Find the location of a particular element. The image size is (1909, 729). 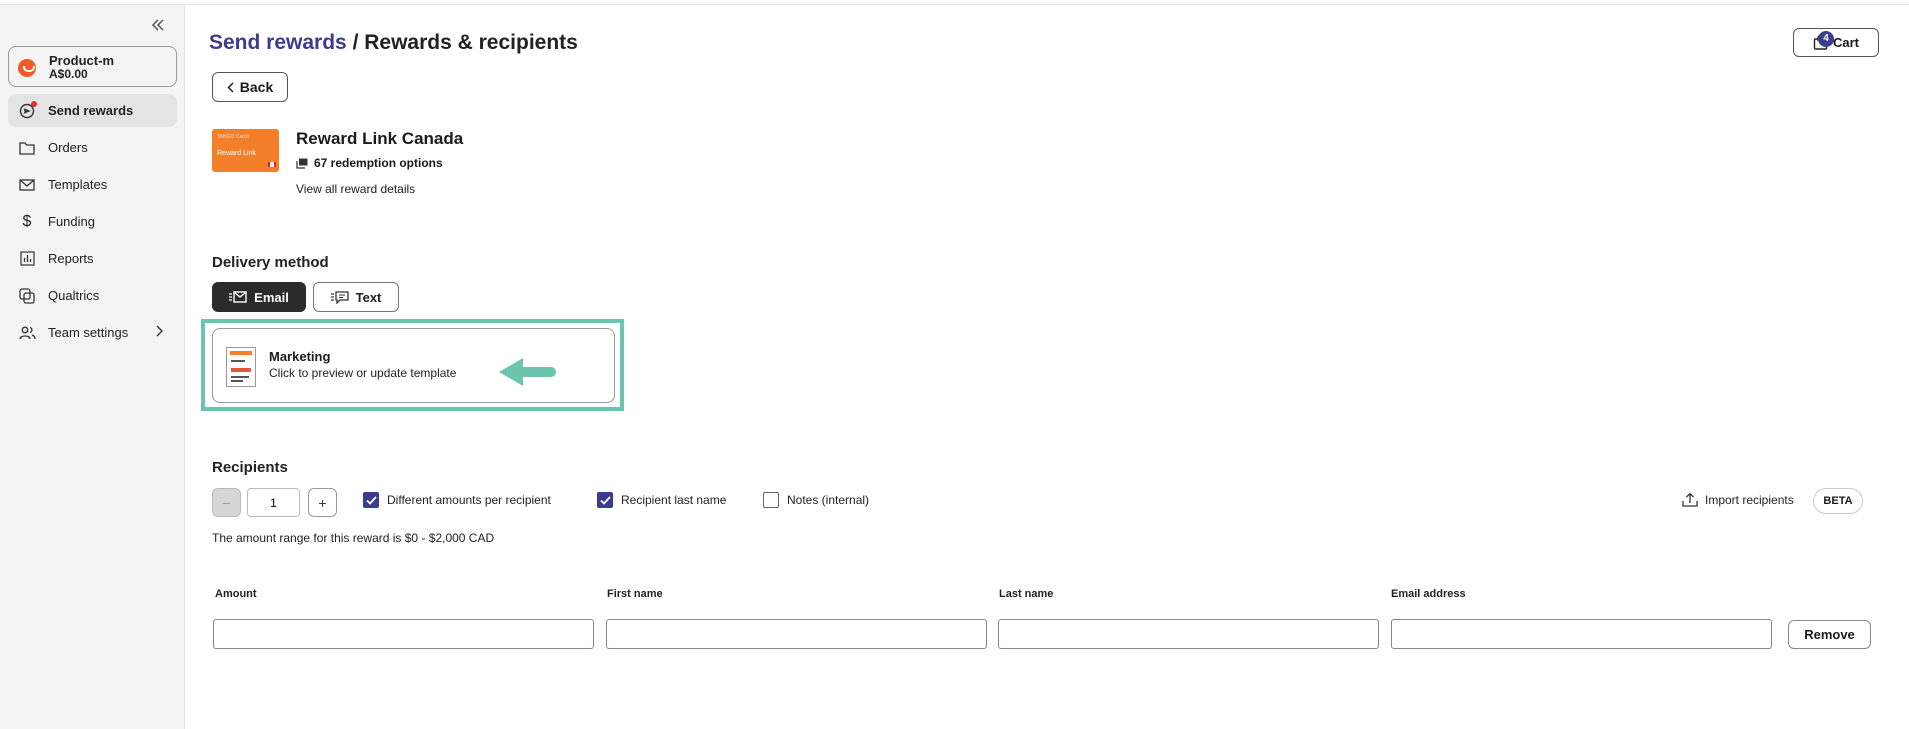

arrow-left-icon is located at coordinates (527, 374).